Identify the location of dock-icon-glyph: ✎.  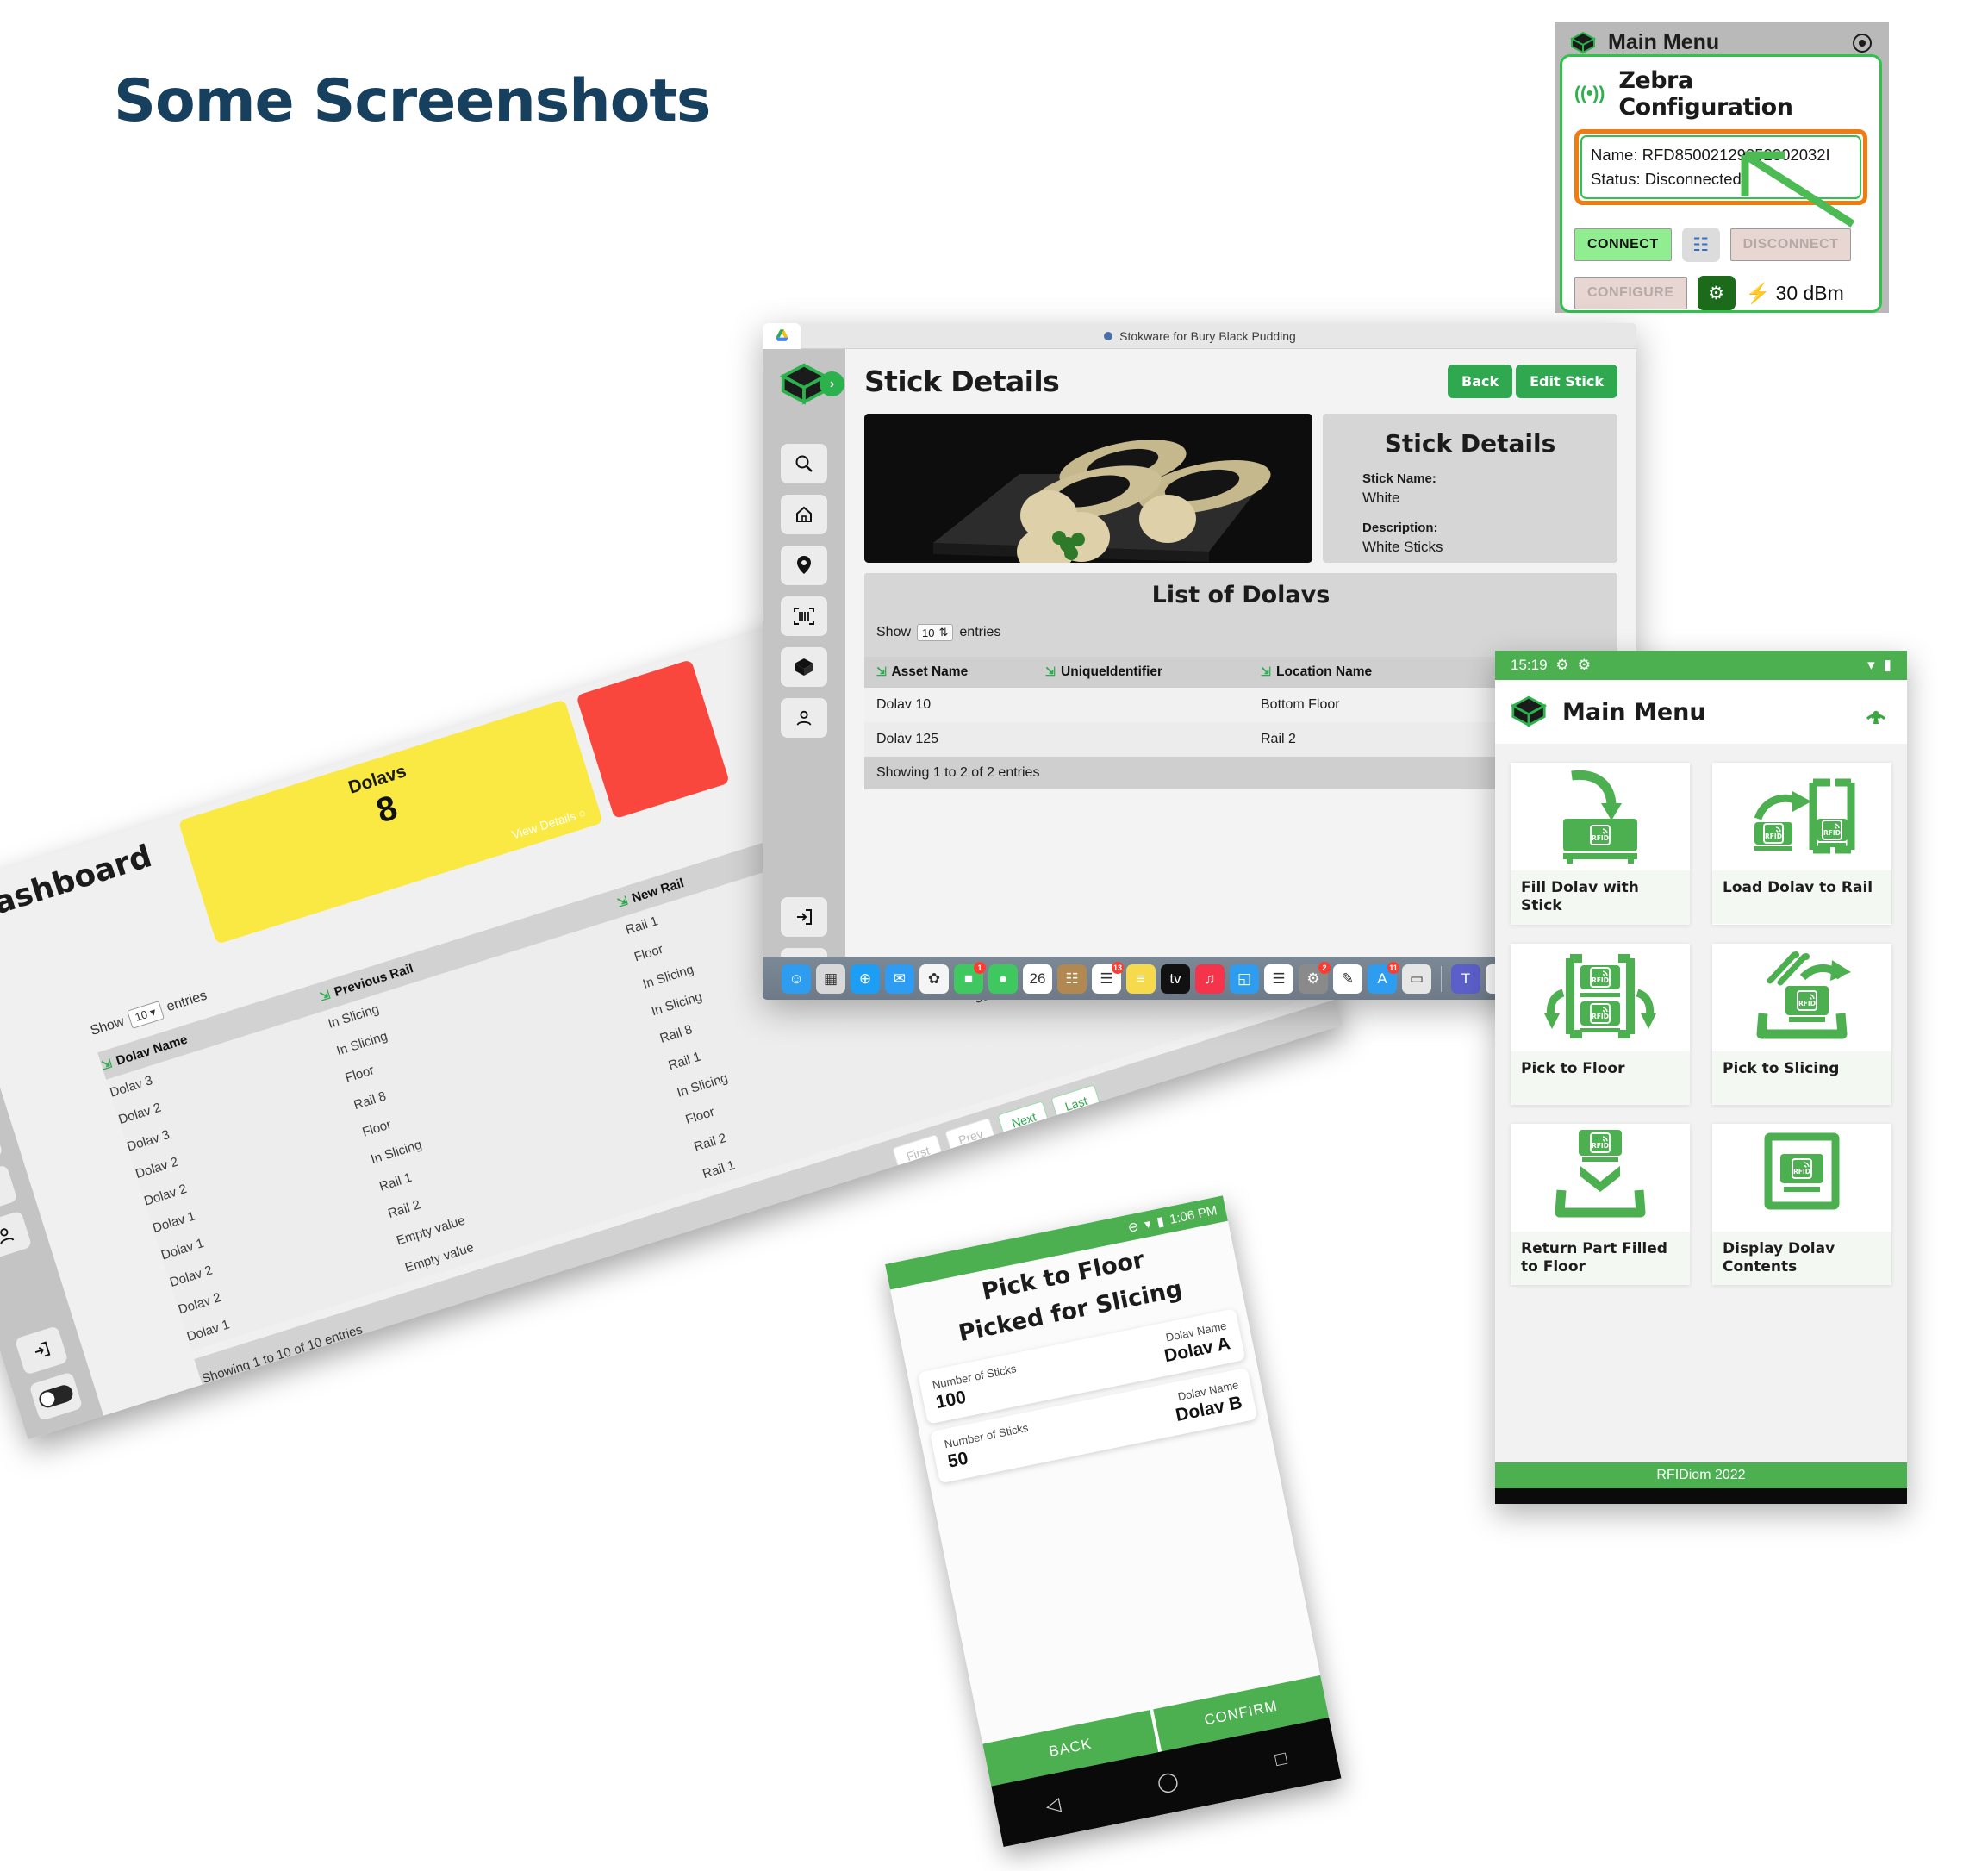
(1348, 978).